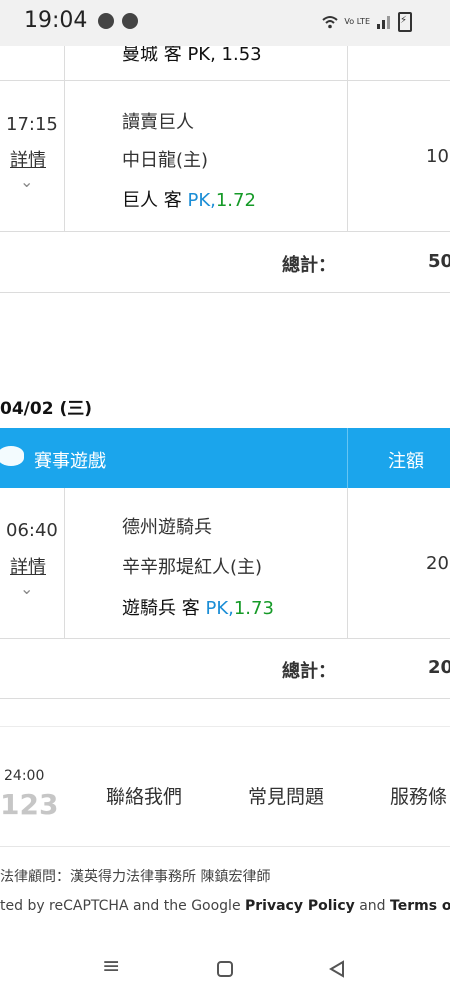 Image resolution: width=450 pixels, height=1000 pixels. Describe the element at coordinates (167, 527) in the screenshot. I see `team-away: 德州遊騎兵` at that location.